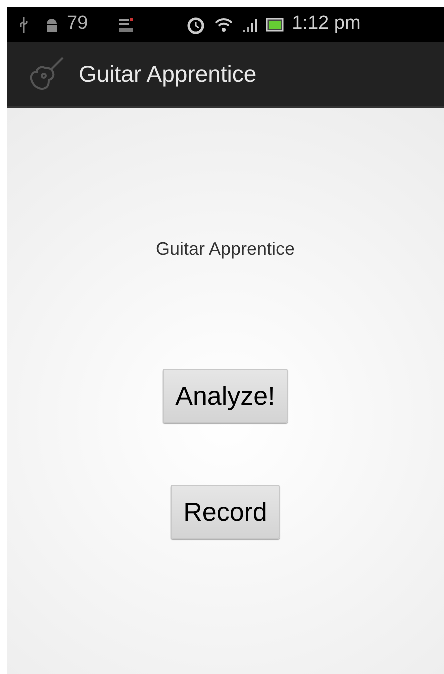  Describe the element at coordinates (168, 74) in the screenshot. I see `app-title: Guitar Apprentice` at that location.